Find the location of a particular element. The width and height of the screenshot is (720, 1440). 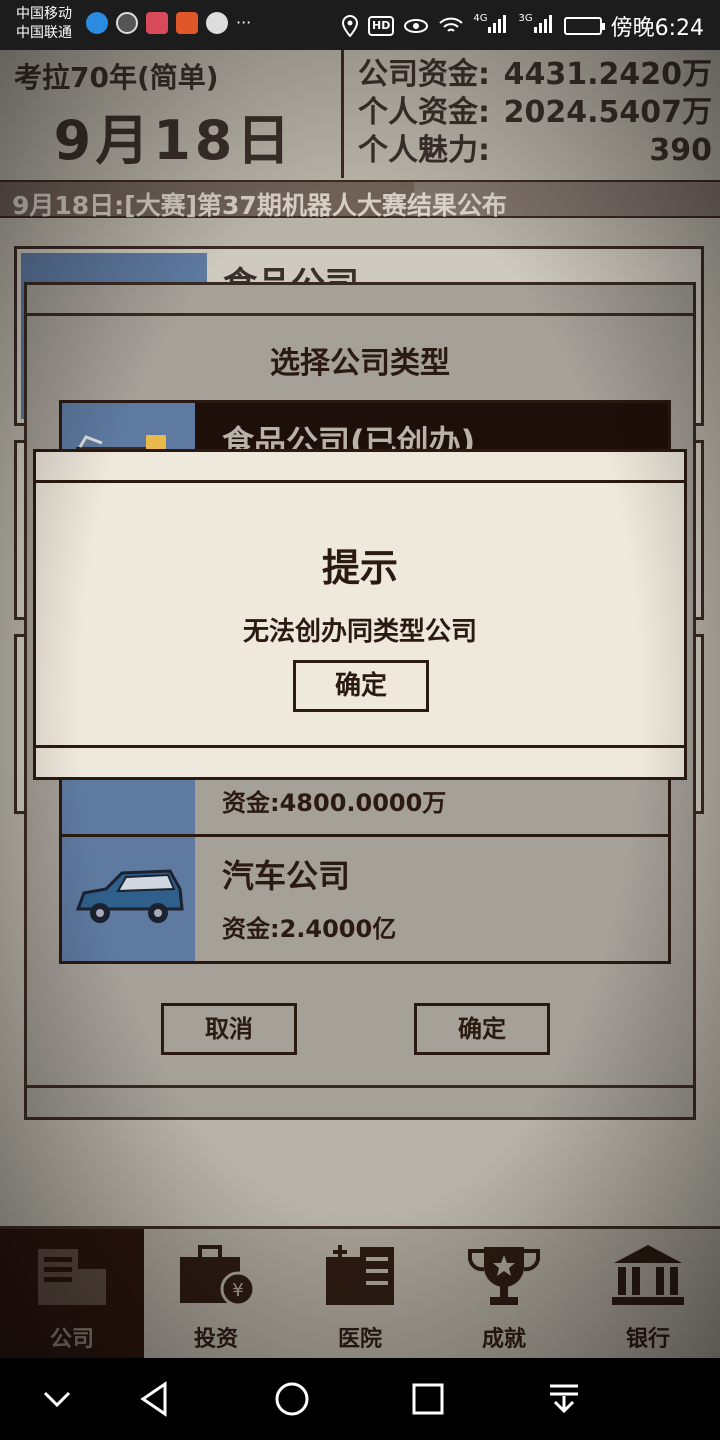

briefcase-yen-icon: ¥ is located at coordinates (217, 1276).